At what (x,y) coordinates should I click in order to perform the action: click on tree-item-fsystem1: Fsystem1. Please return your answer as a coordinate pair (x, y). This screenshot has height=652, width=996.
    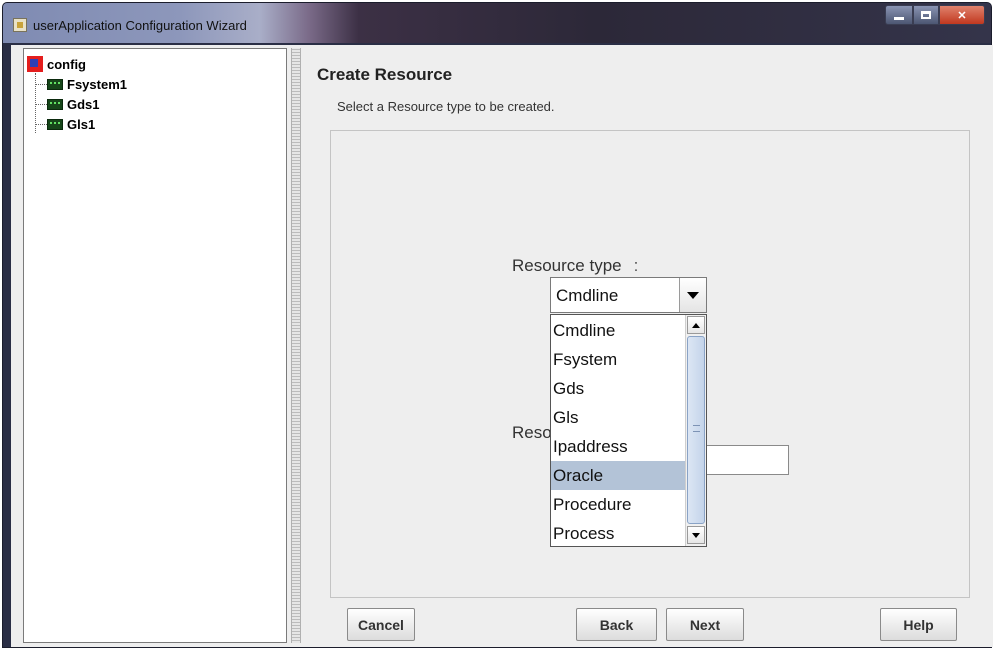
    Looking at the image, I should click on (81, 84).